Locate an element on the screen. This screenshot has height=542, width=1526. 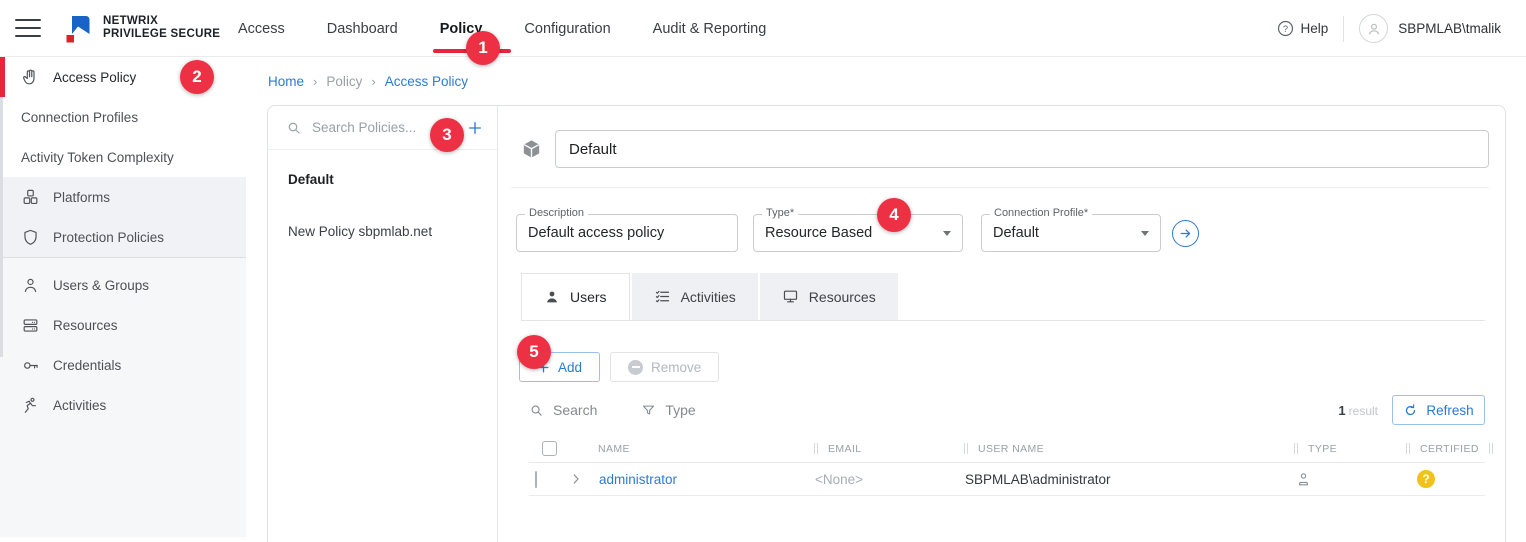
monitor-icon is located at coordinates (790, 296).